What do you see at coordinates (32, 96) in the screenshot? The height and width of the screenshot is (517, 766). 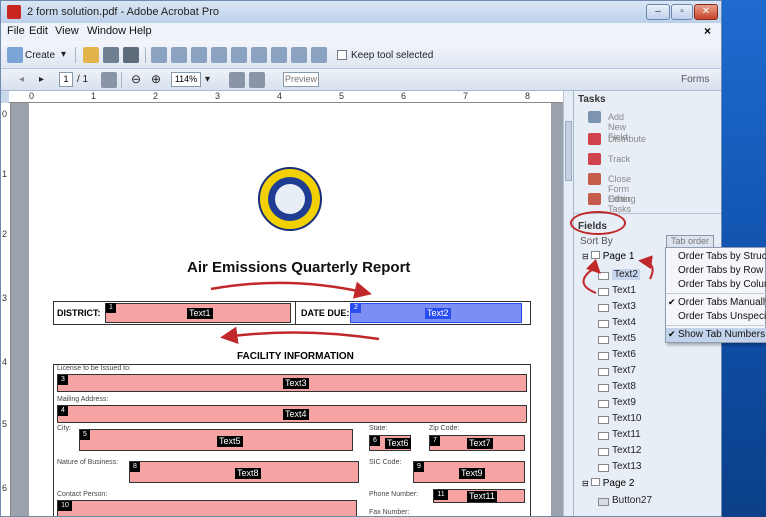 I see `ruler-tick-label: 0` at bounding box center [32, 96].